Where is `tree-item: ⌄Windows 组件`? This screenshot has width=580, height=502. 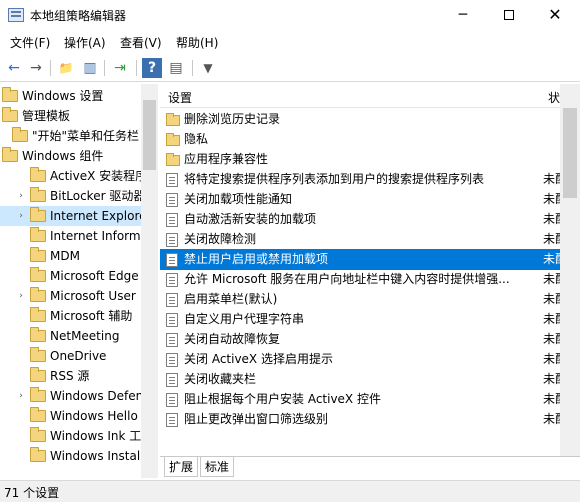
tree-item: ⌄Windows 组件 is located at coordinates (70, 156).